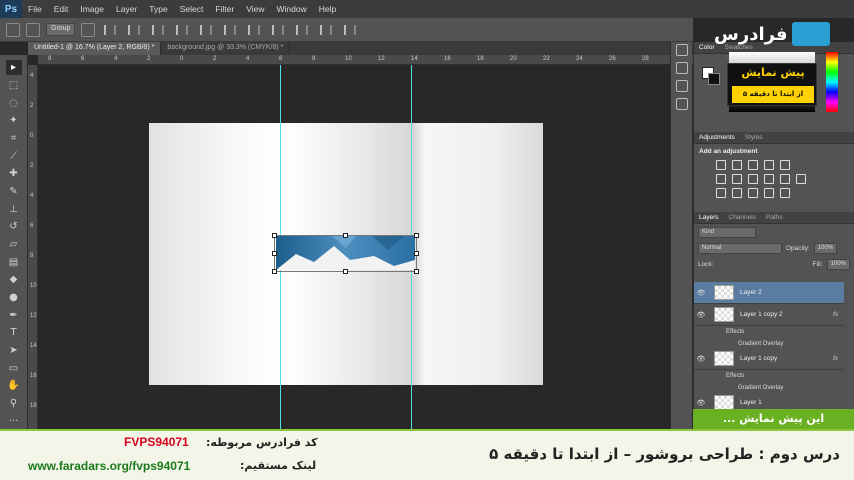 This screenshot has width=854, height=480. Describe the element at coordinates (61, 29) in the screenshot. I see `auto-select-dropdown: Group` at that location.